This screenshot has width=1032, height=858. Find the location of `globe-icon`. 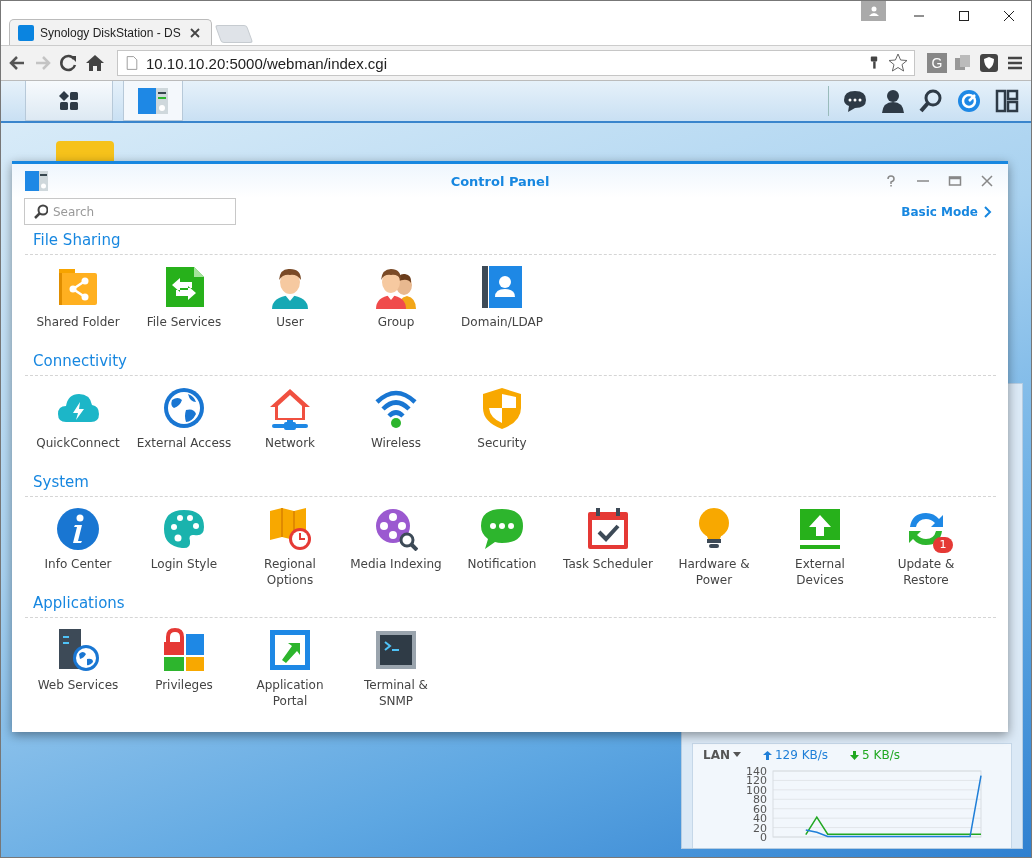

globe-icon is located at coordinates (184, 408).